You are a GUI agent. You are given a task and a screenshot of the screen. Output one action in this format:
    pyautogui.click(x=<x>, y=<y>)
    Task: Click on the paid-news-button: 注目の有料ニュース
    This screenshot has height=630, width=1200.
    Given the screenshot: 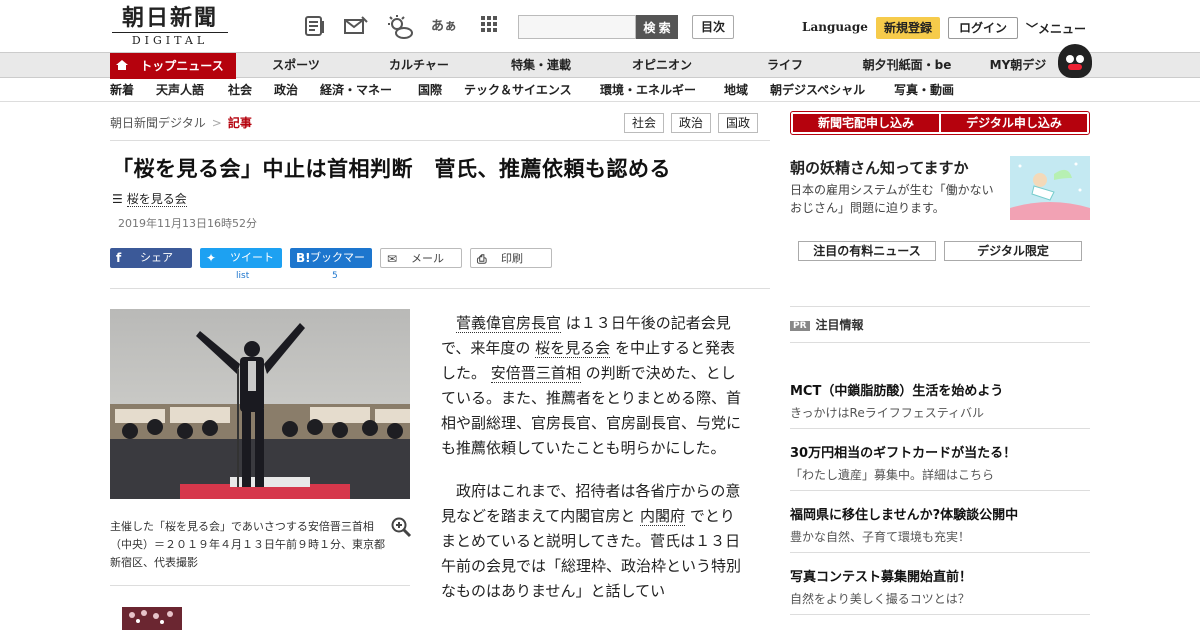 What is the action you would take?
    pyautogui.click(x=867, y=251)
    